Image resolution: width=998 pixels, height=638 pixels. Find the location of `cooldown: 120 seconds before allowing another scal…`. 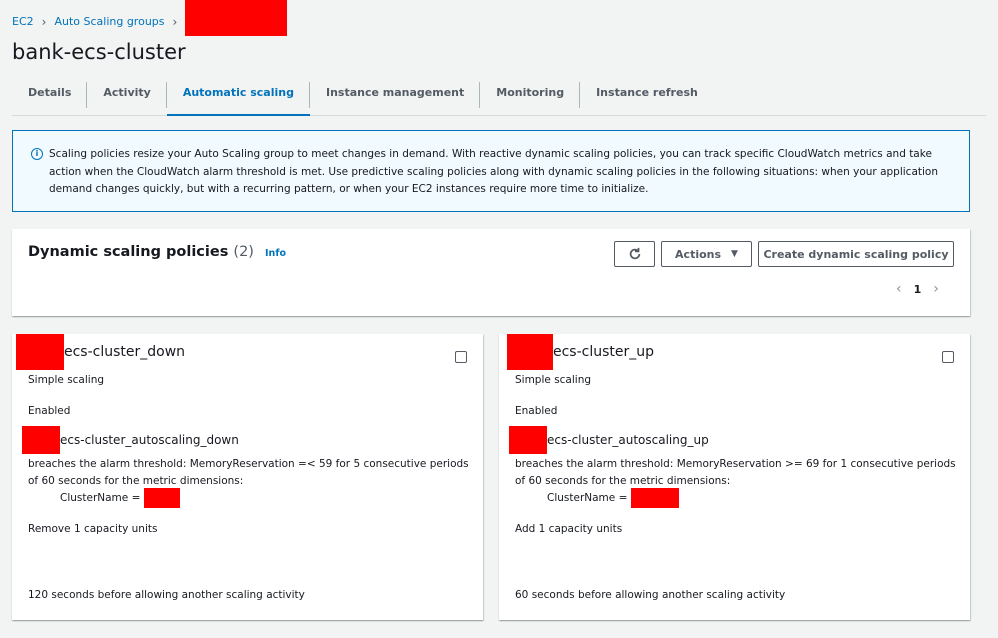

cooldown: 120 seconds before allowing another scal… is located at coordinates (166, 595).